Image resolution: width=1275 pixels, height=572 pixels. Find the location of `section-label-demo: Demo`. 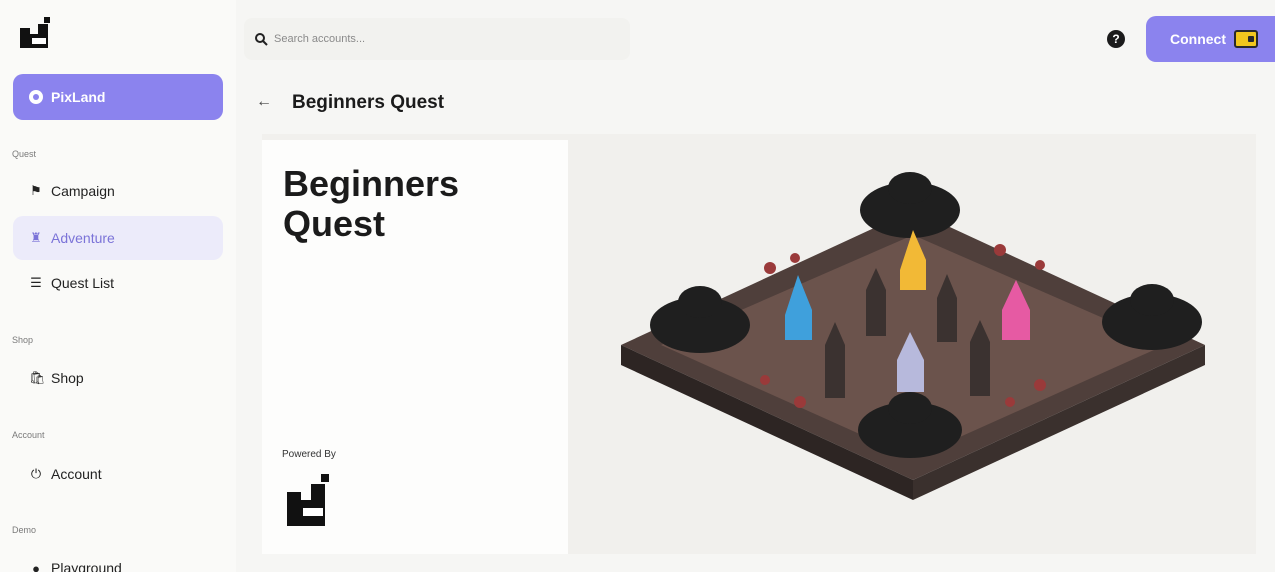

section-label-demo: Demo is located at coordinates (24, 530).